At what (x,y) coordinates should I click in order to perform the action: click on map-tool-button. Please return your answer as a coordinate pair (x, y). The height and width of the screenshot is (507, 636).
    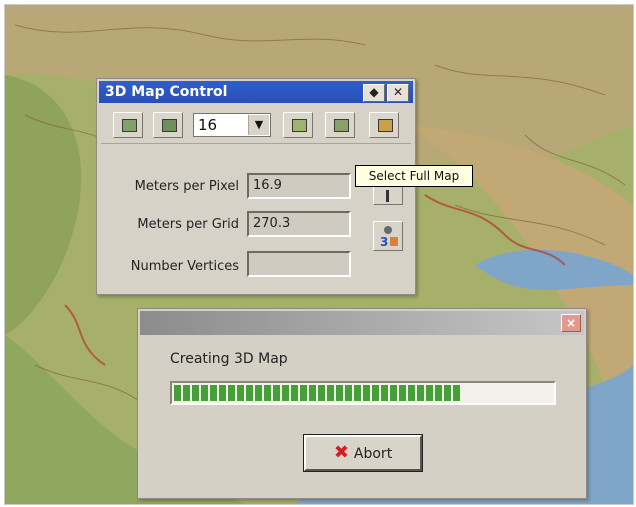
    Looking at the image, I should click on (128, 125).